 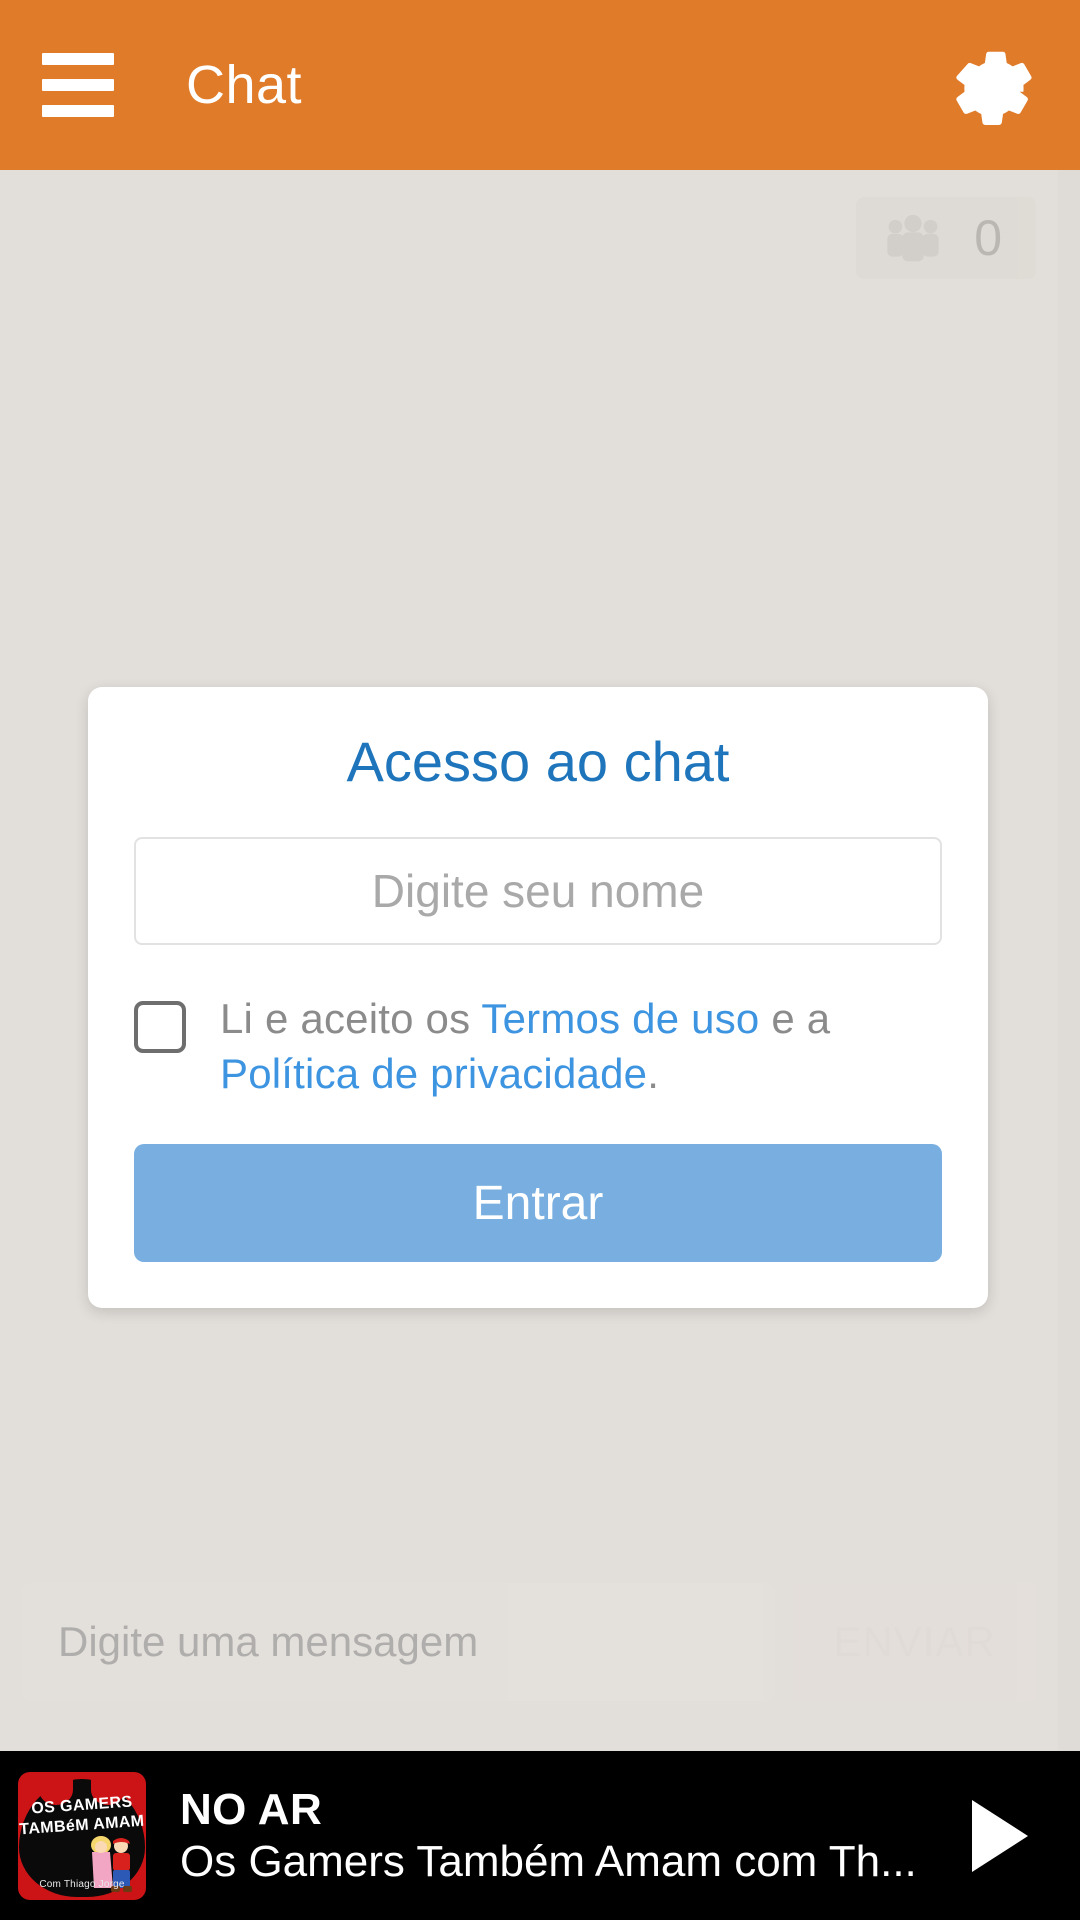 What do you see at coordinates (433, 1073) in the screenshot?
I see `privacy-policy-link: Política de privacidade` at bounding box center [433, 1073].